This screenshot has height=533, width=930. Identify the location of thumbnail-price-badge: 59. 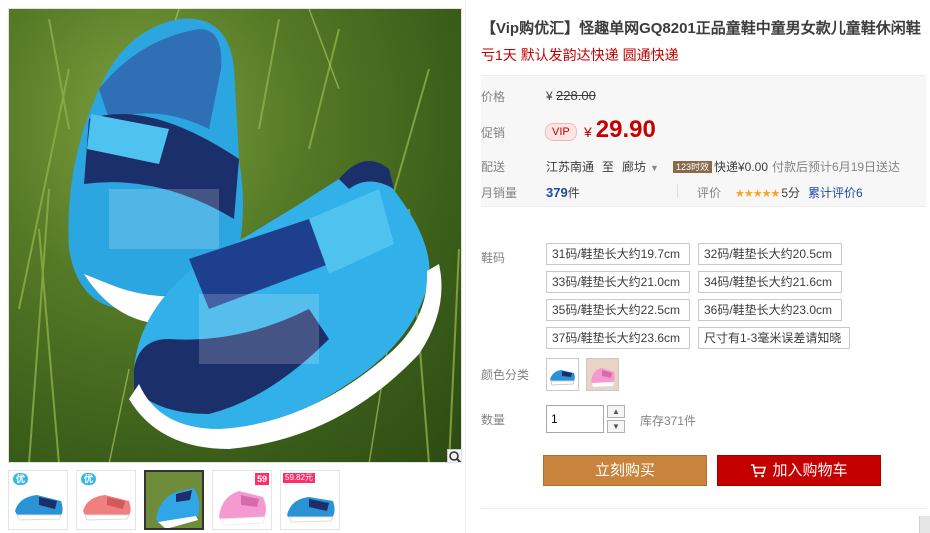
(261, 479).